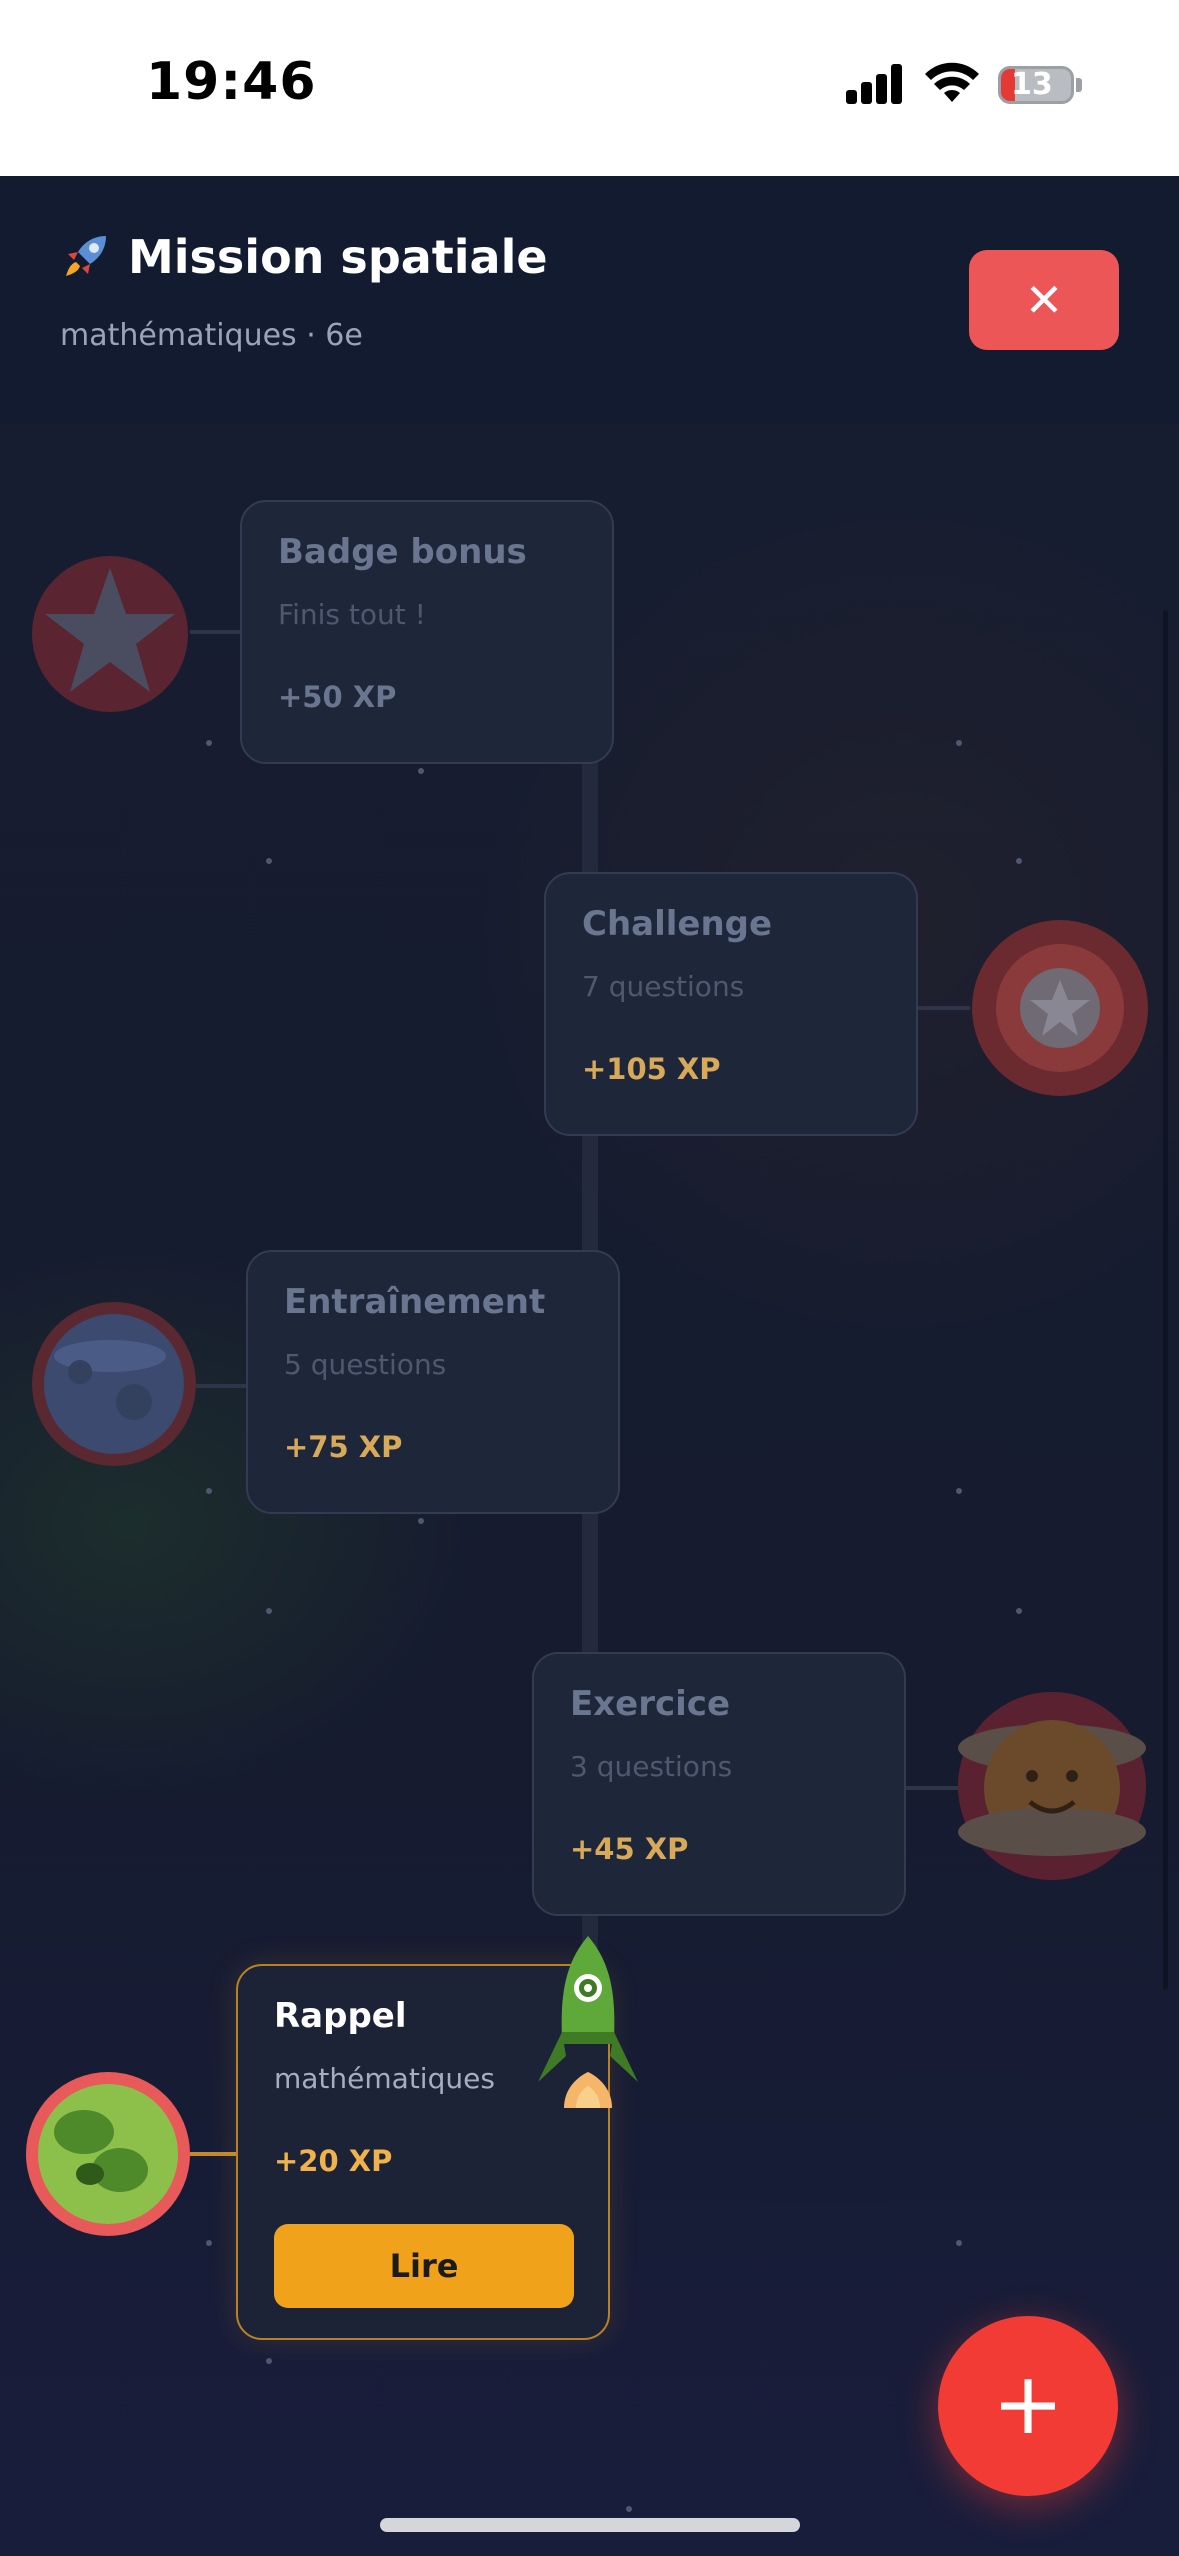 This screenshot has width=1179, height=2556. I want to click on cellular-signal-icon, so click(874, 84).